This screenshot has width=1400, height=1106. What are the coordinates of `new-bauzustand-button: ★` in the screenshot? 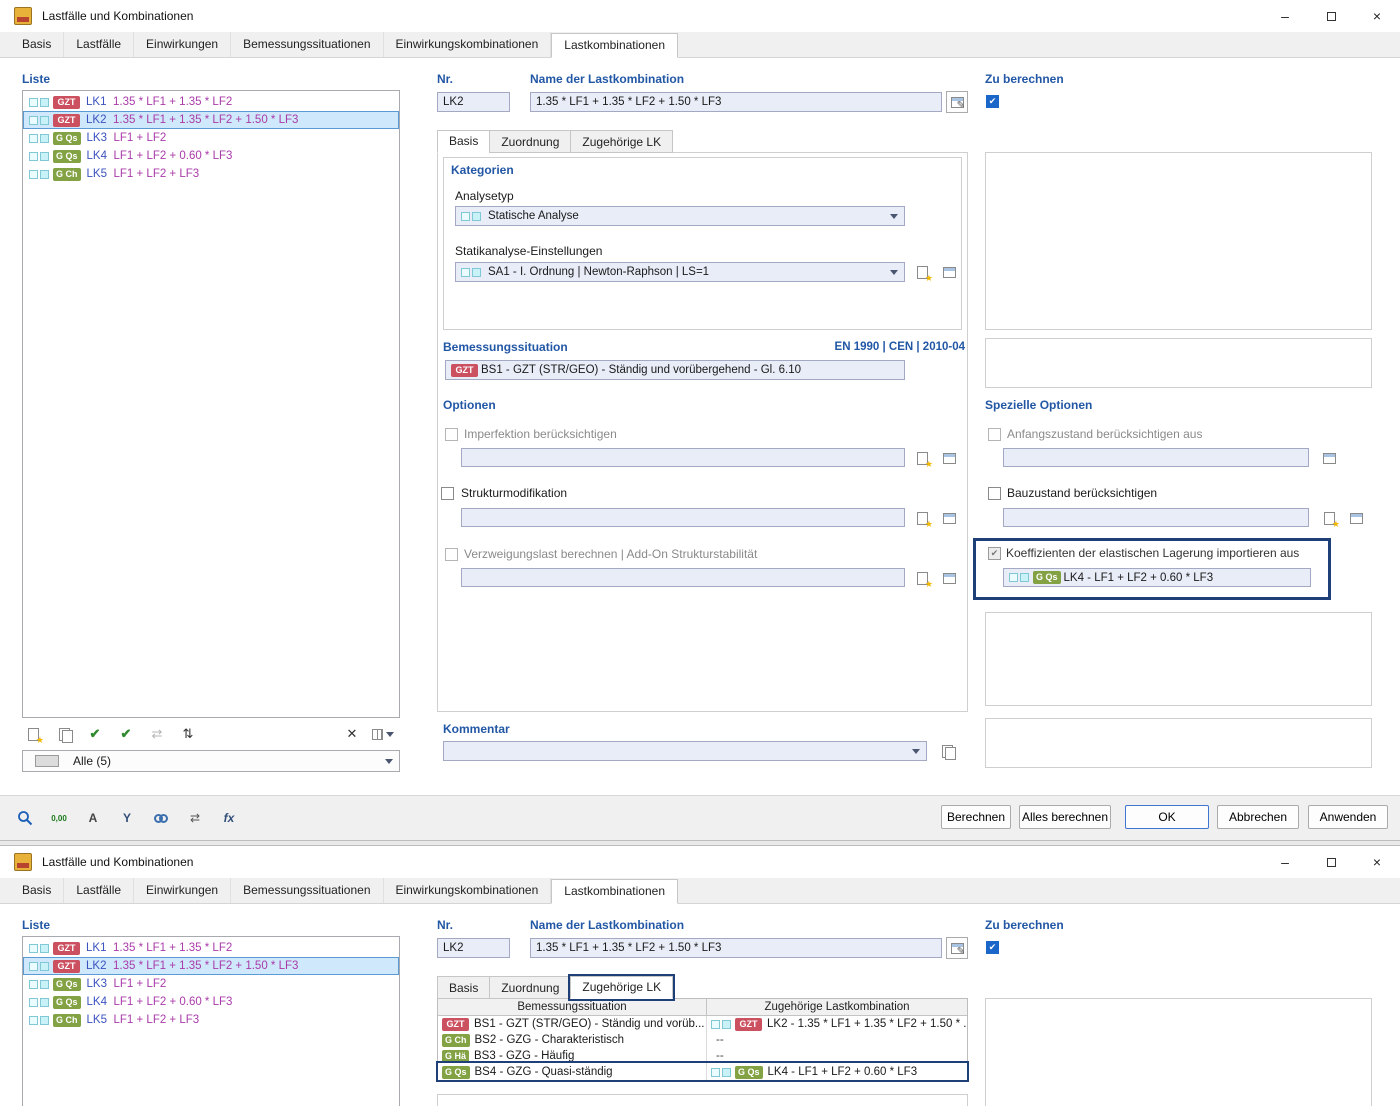 It's located at (1329, 518).